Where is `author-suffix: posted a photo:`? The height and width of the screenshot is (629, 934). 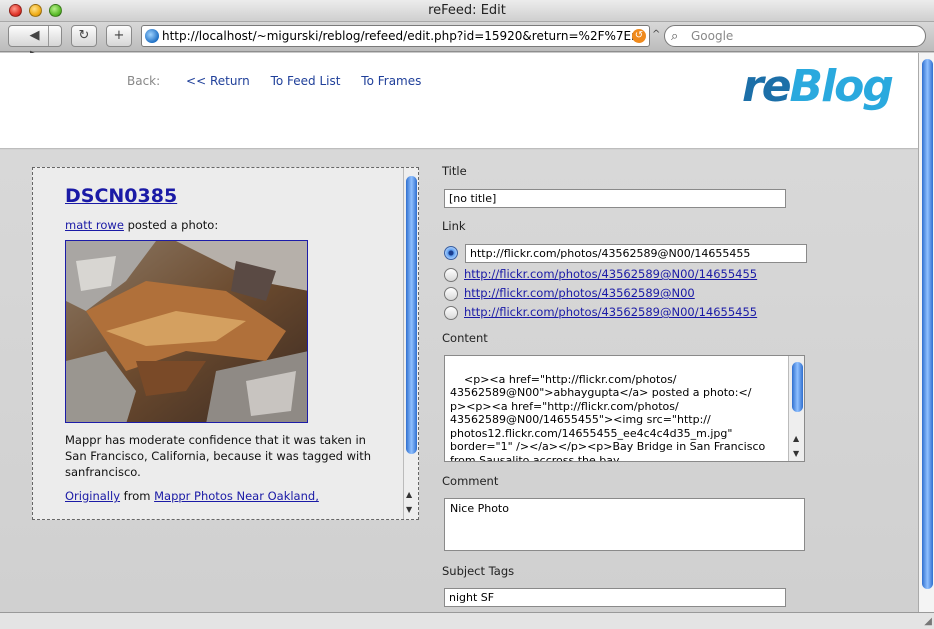 author-suffix: posted a photo: is located at coordinates (171, 225).